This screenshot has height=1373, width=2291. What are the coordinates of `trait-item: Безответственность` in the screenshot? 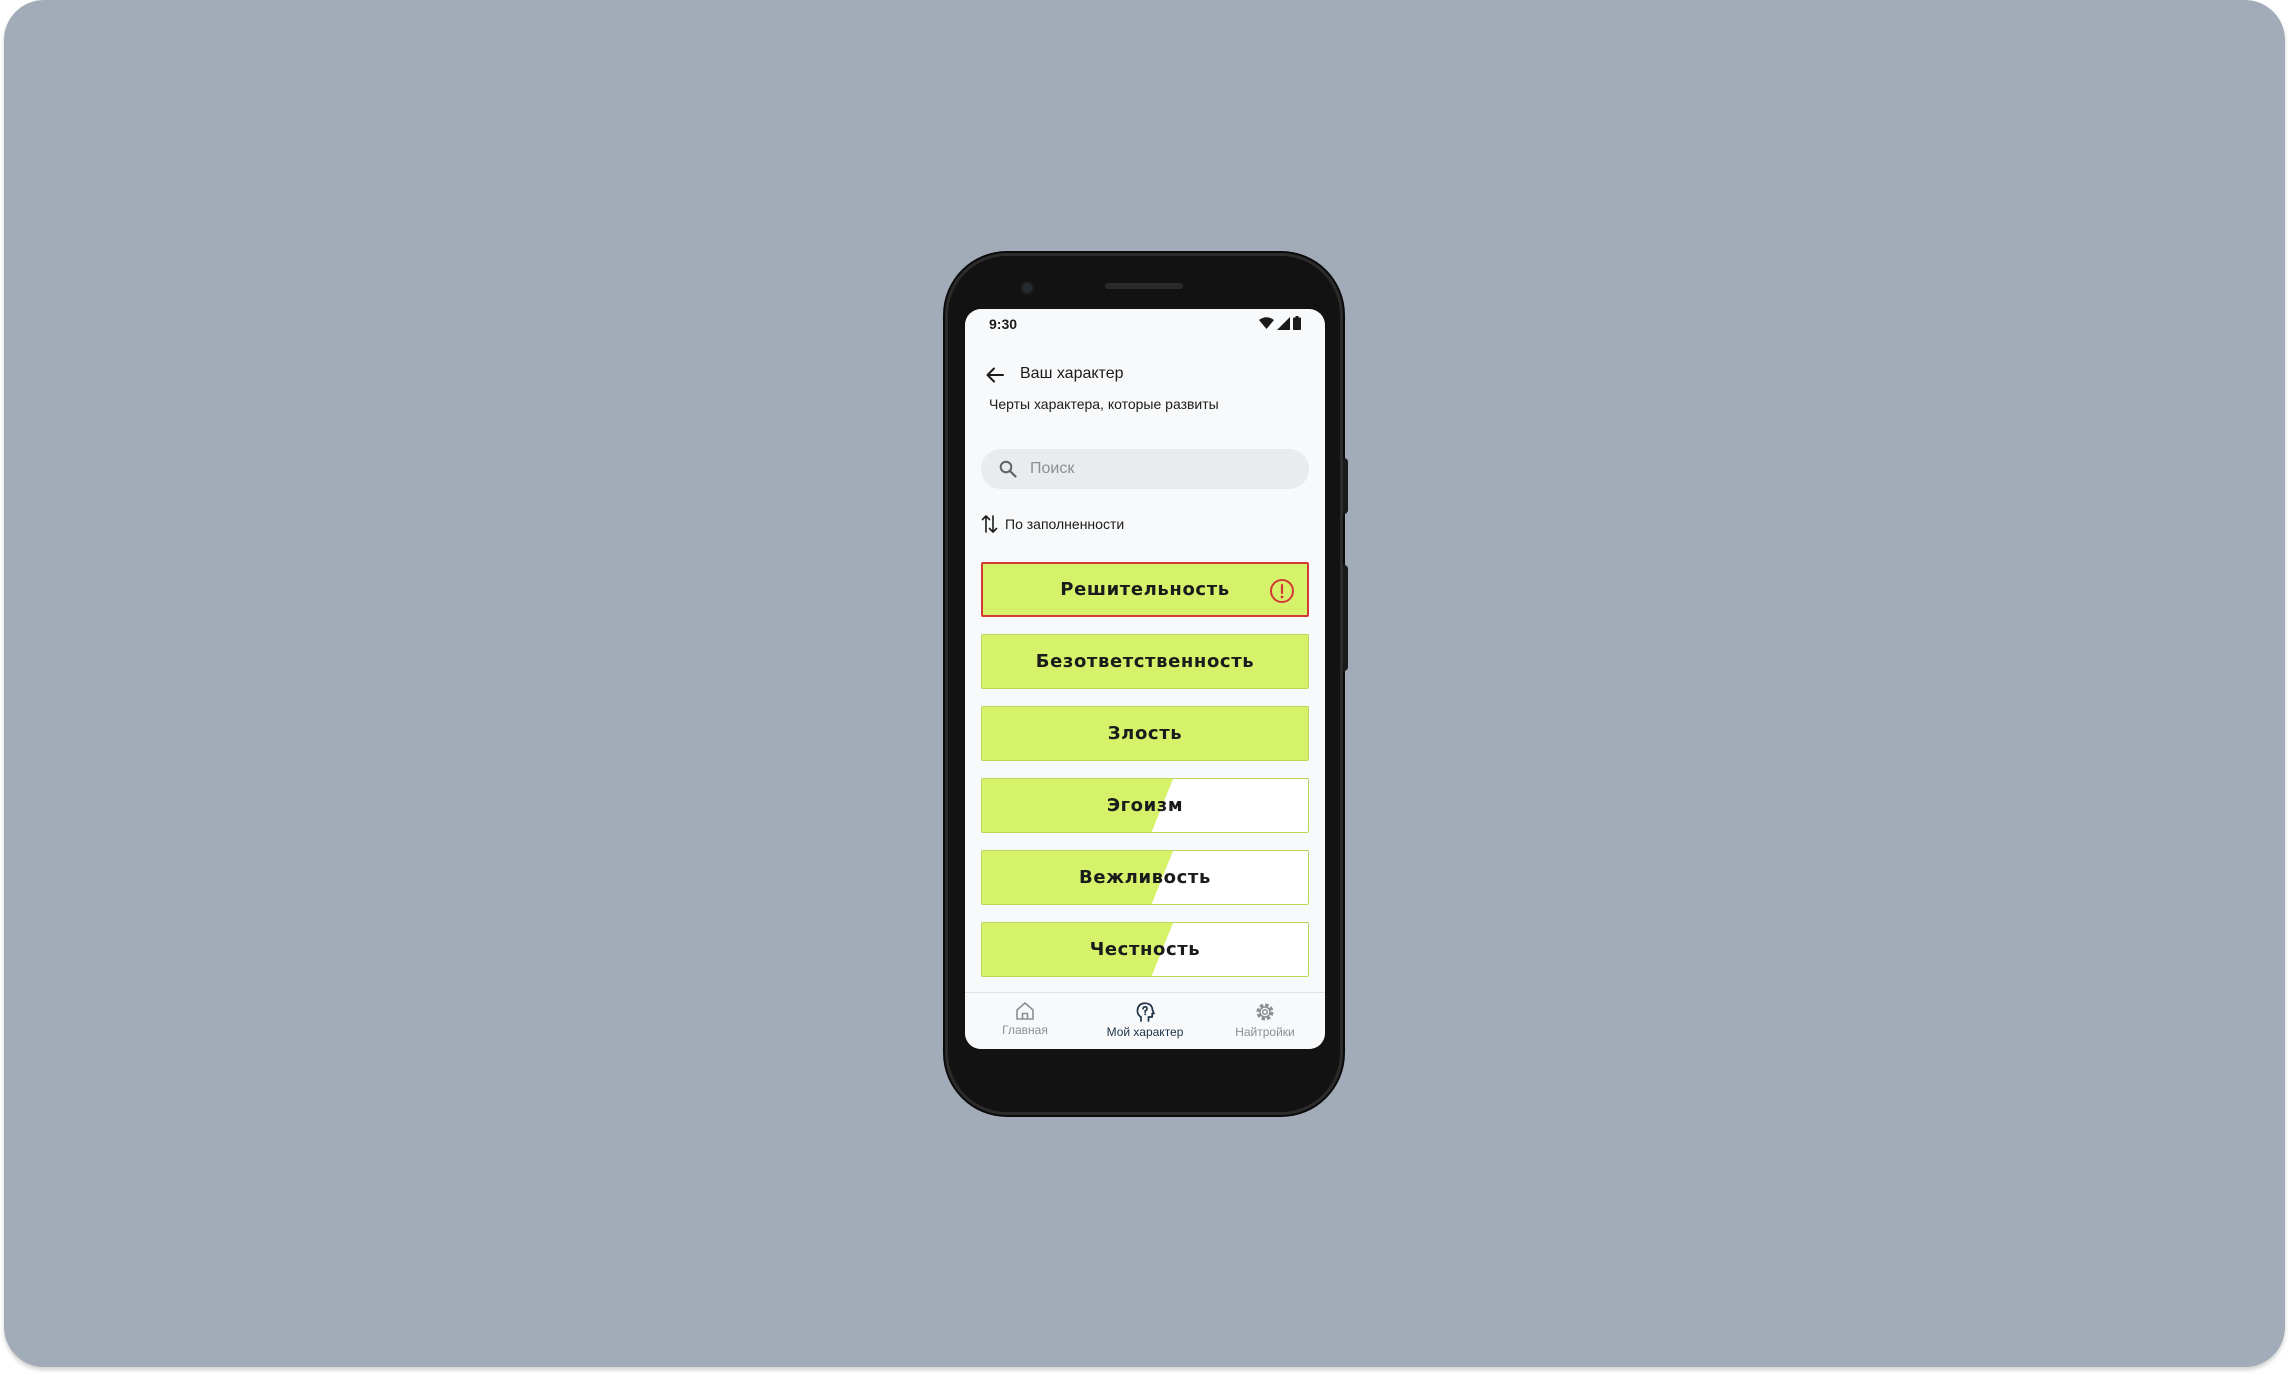 It's located at (1145, 661).